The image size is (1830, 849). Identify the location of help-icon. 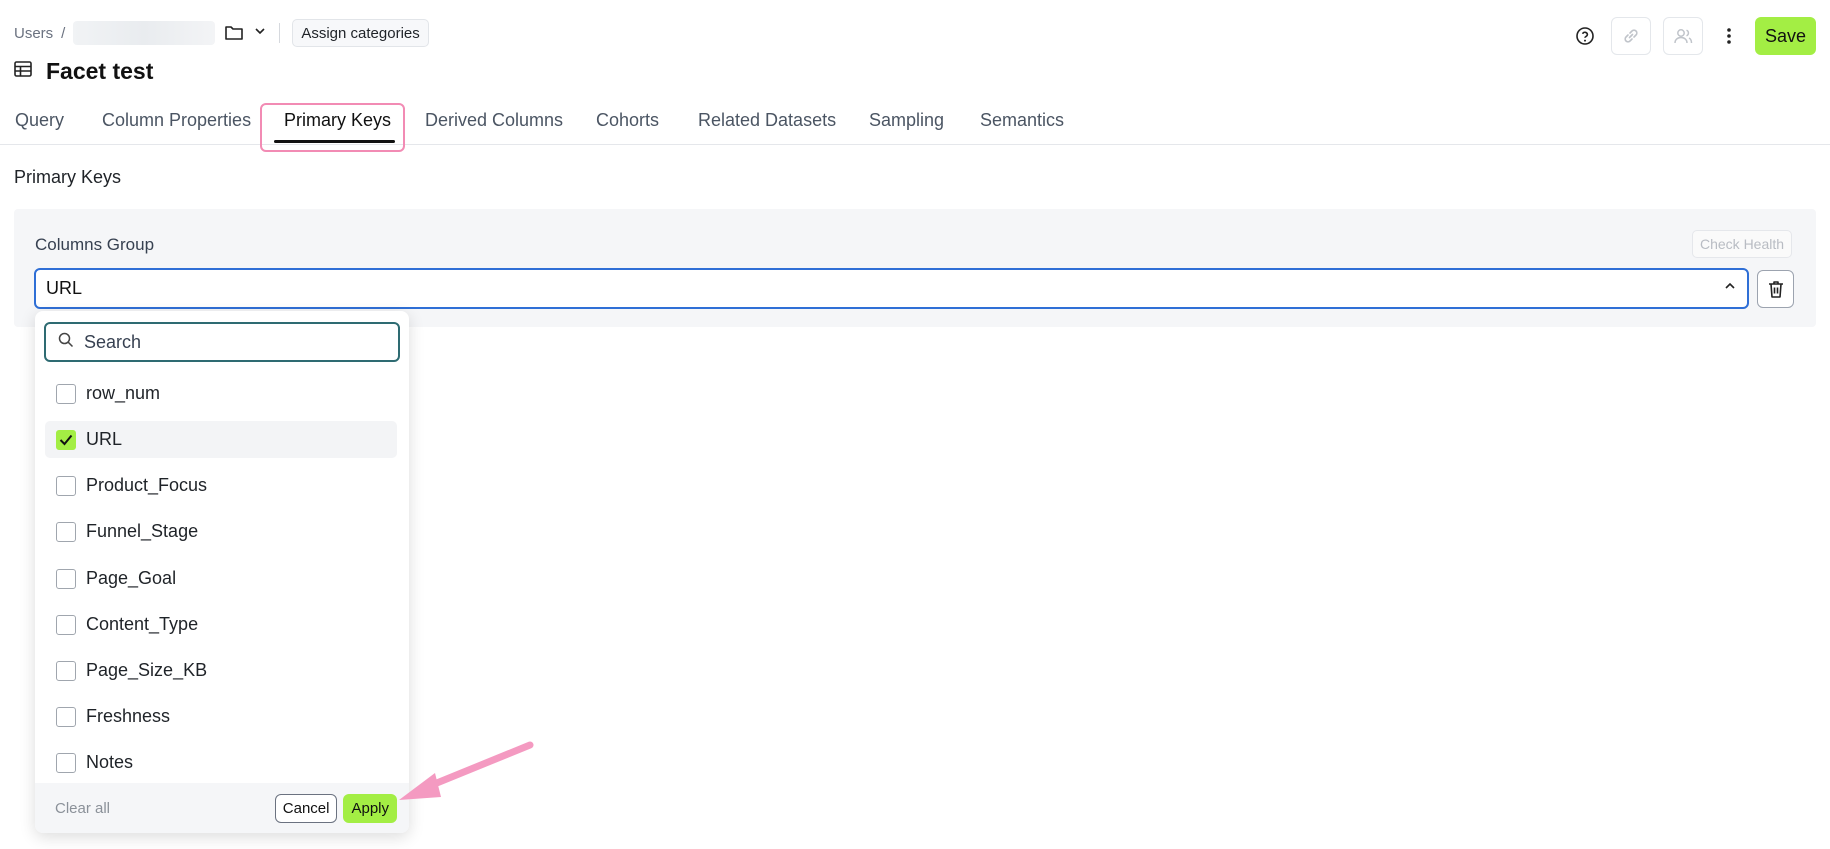
(1584, 36).